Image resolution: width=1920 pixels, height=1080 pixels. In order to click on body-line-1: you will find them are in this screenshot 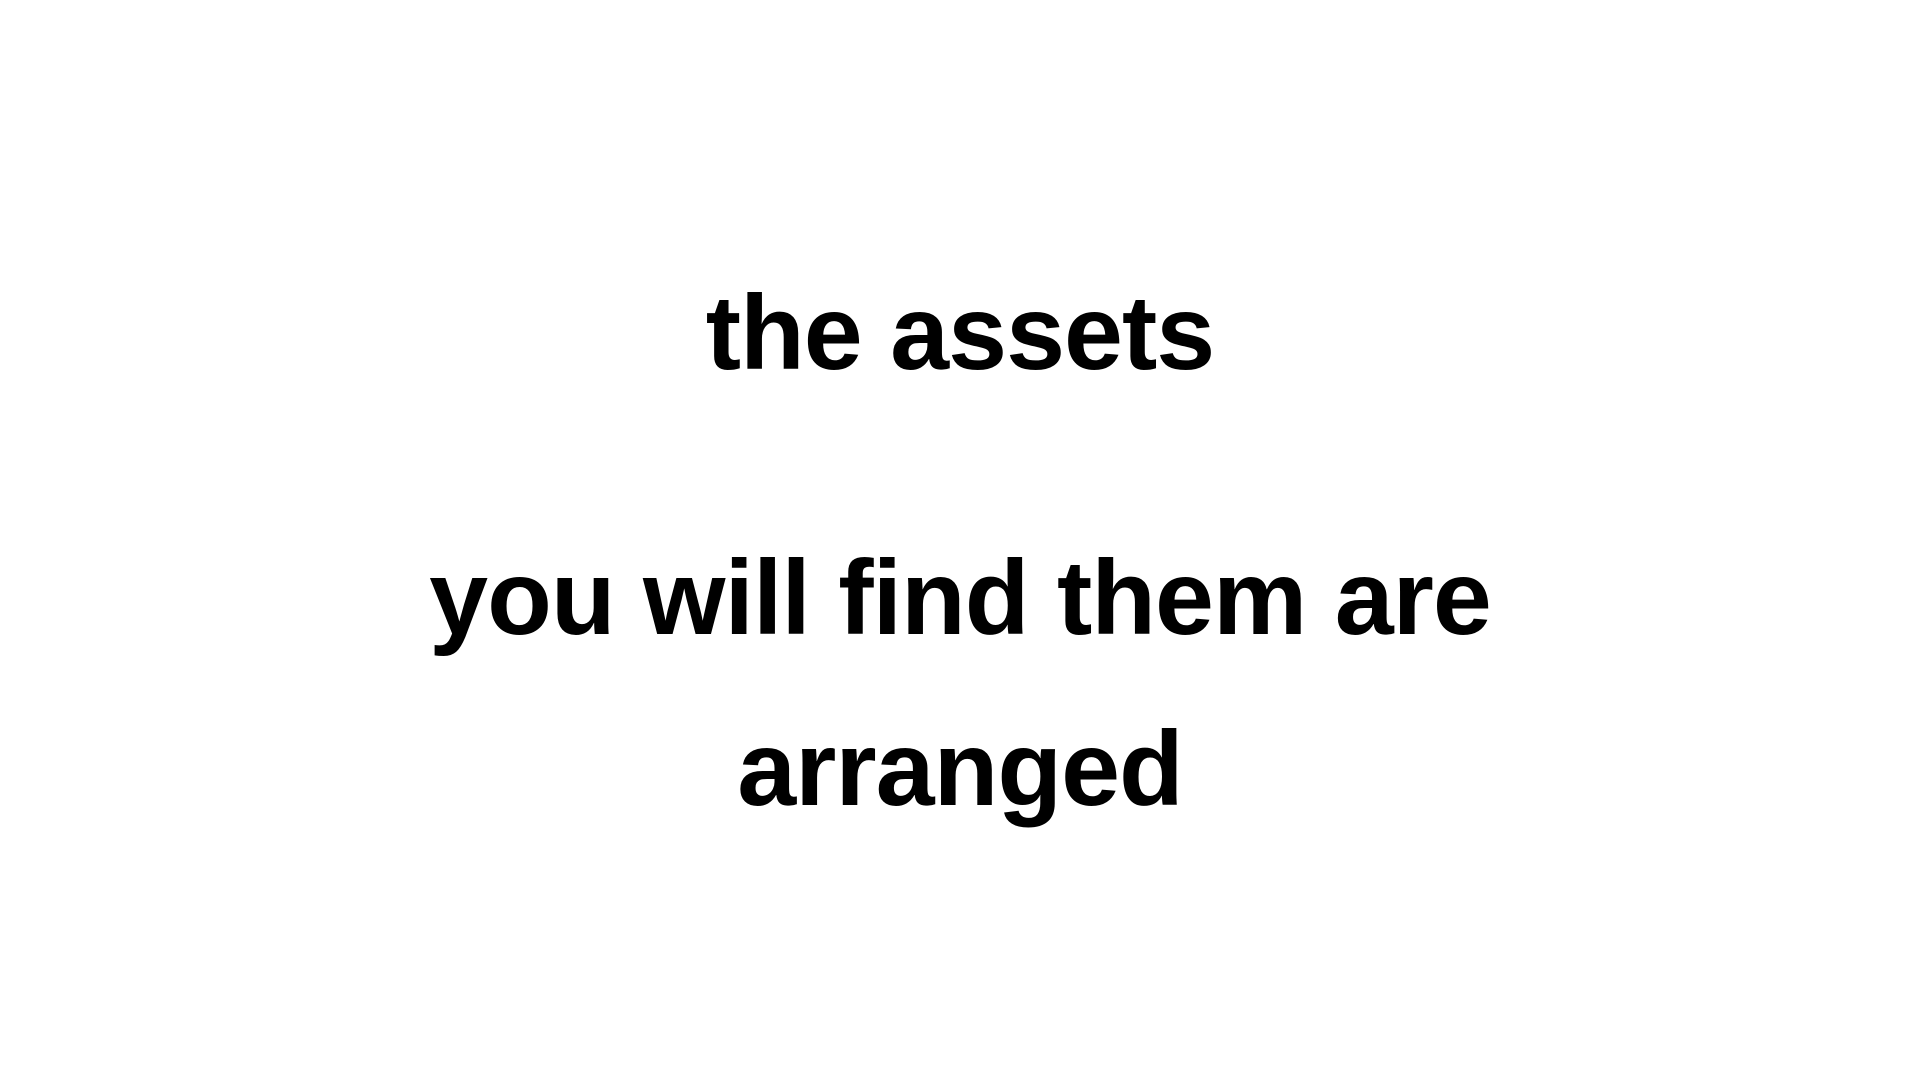, I will do `click(960, 598)`.